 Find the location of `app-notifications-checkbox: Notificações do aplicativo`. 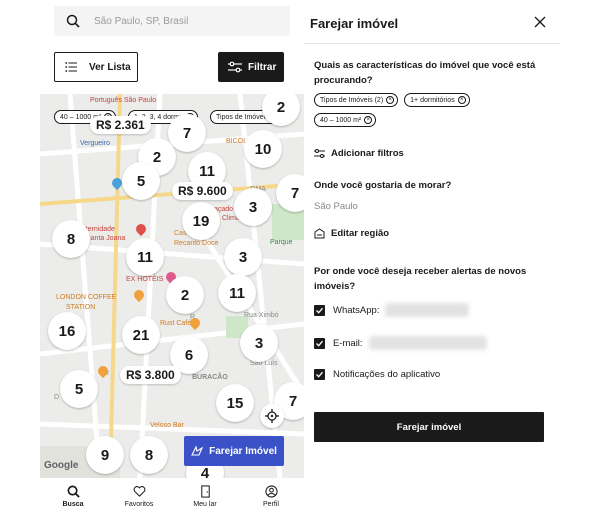

app-notifications-checkbox: Notificações do aplicativo is located at coordinates (377, 374).